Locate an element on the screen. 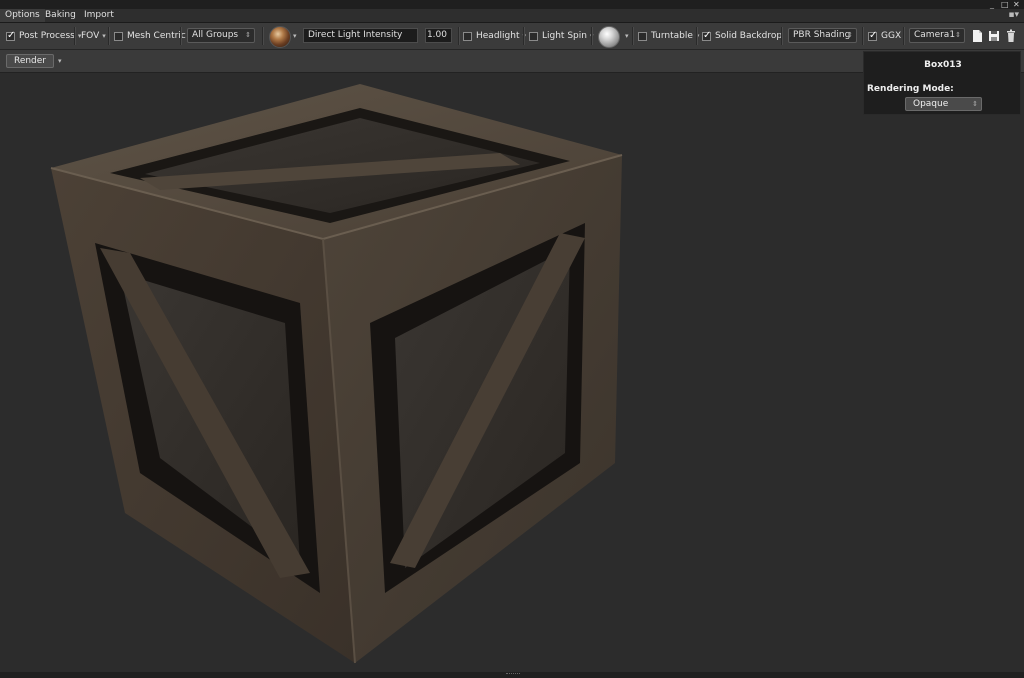 Image resolution: width=1024 pixels, height=678 pixels. rendering-mode-select: Opaque ⇕ is located at coordinates (943, 104).